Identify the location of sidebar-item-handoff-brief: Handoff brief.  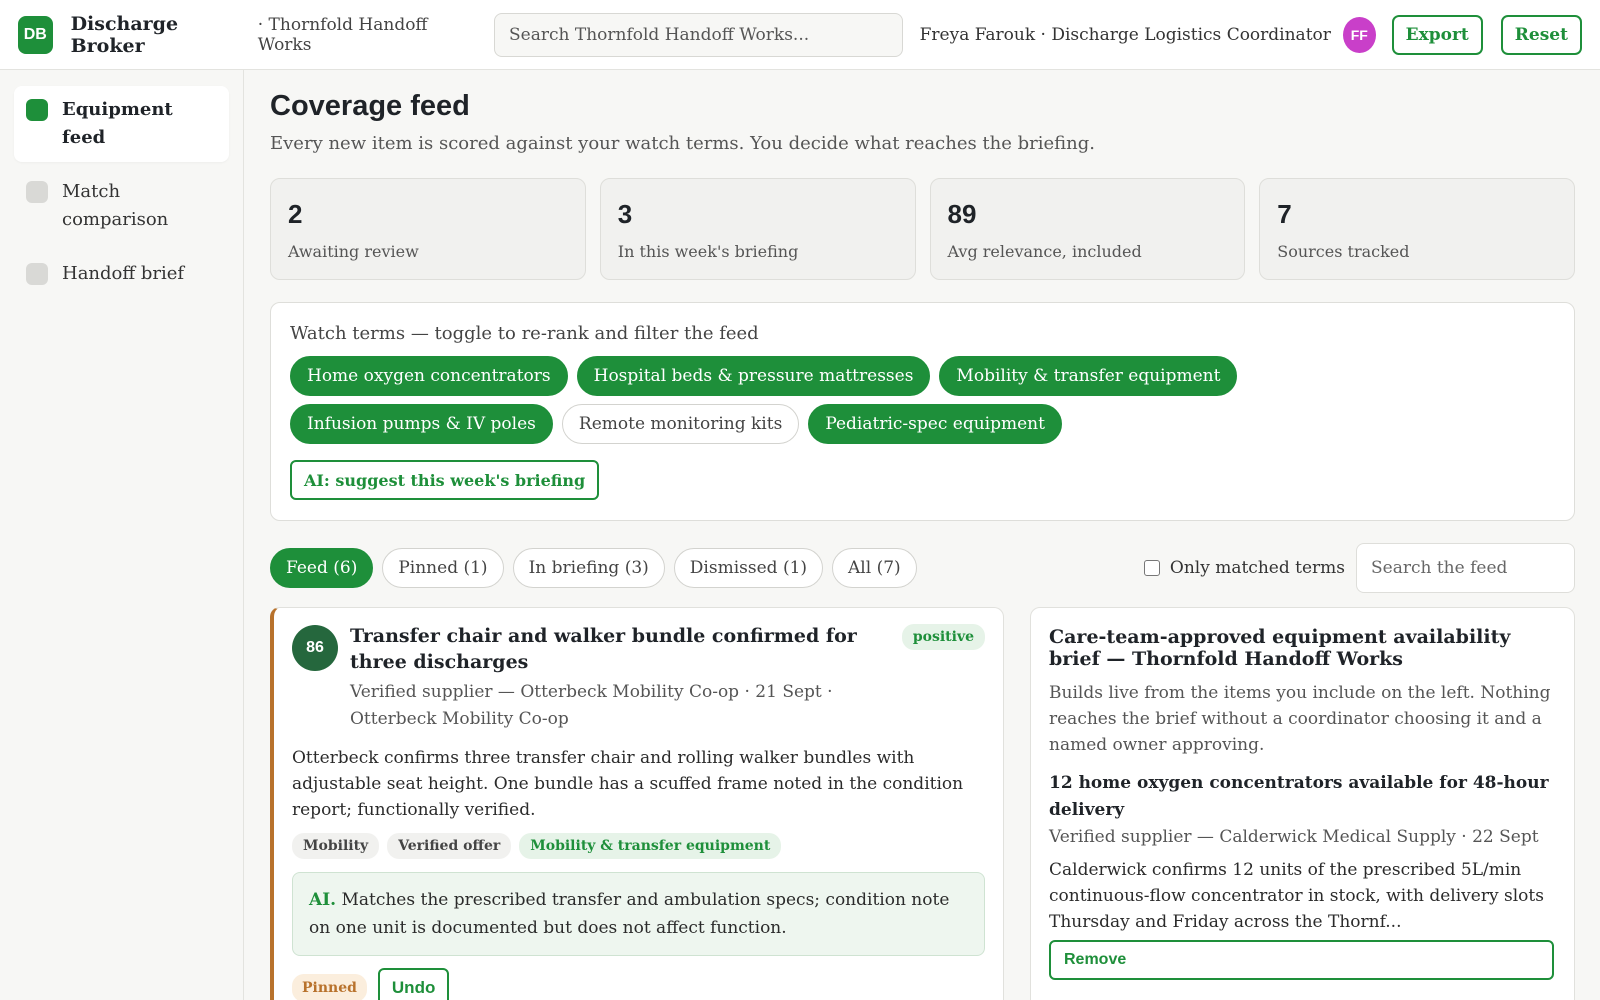
(121, 274).